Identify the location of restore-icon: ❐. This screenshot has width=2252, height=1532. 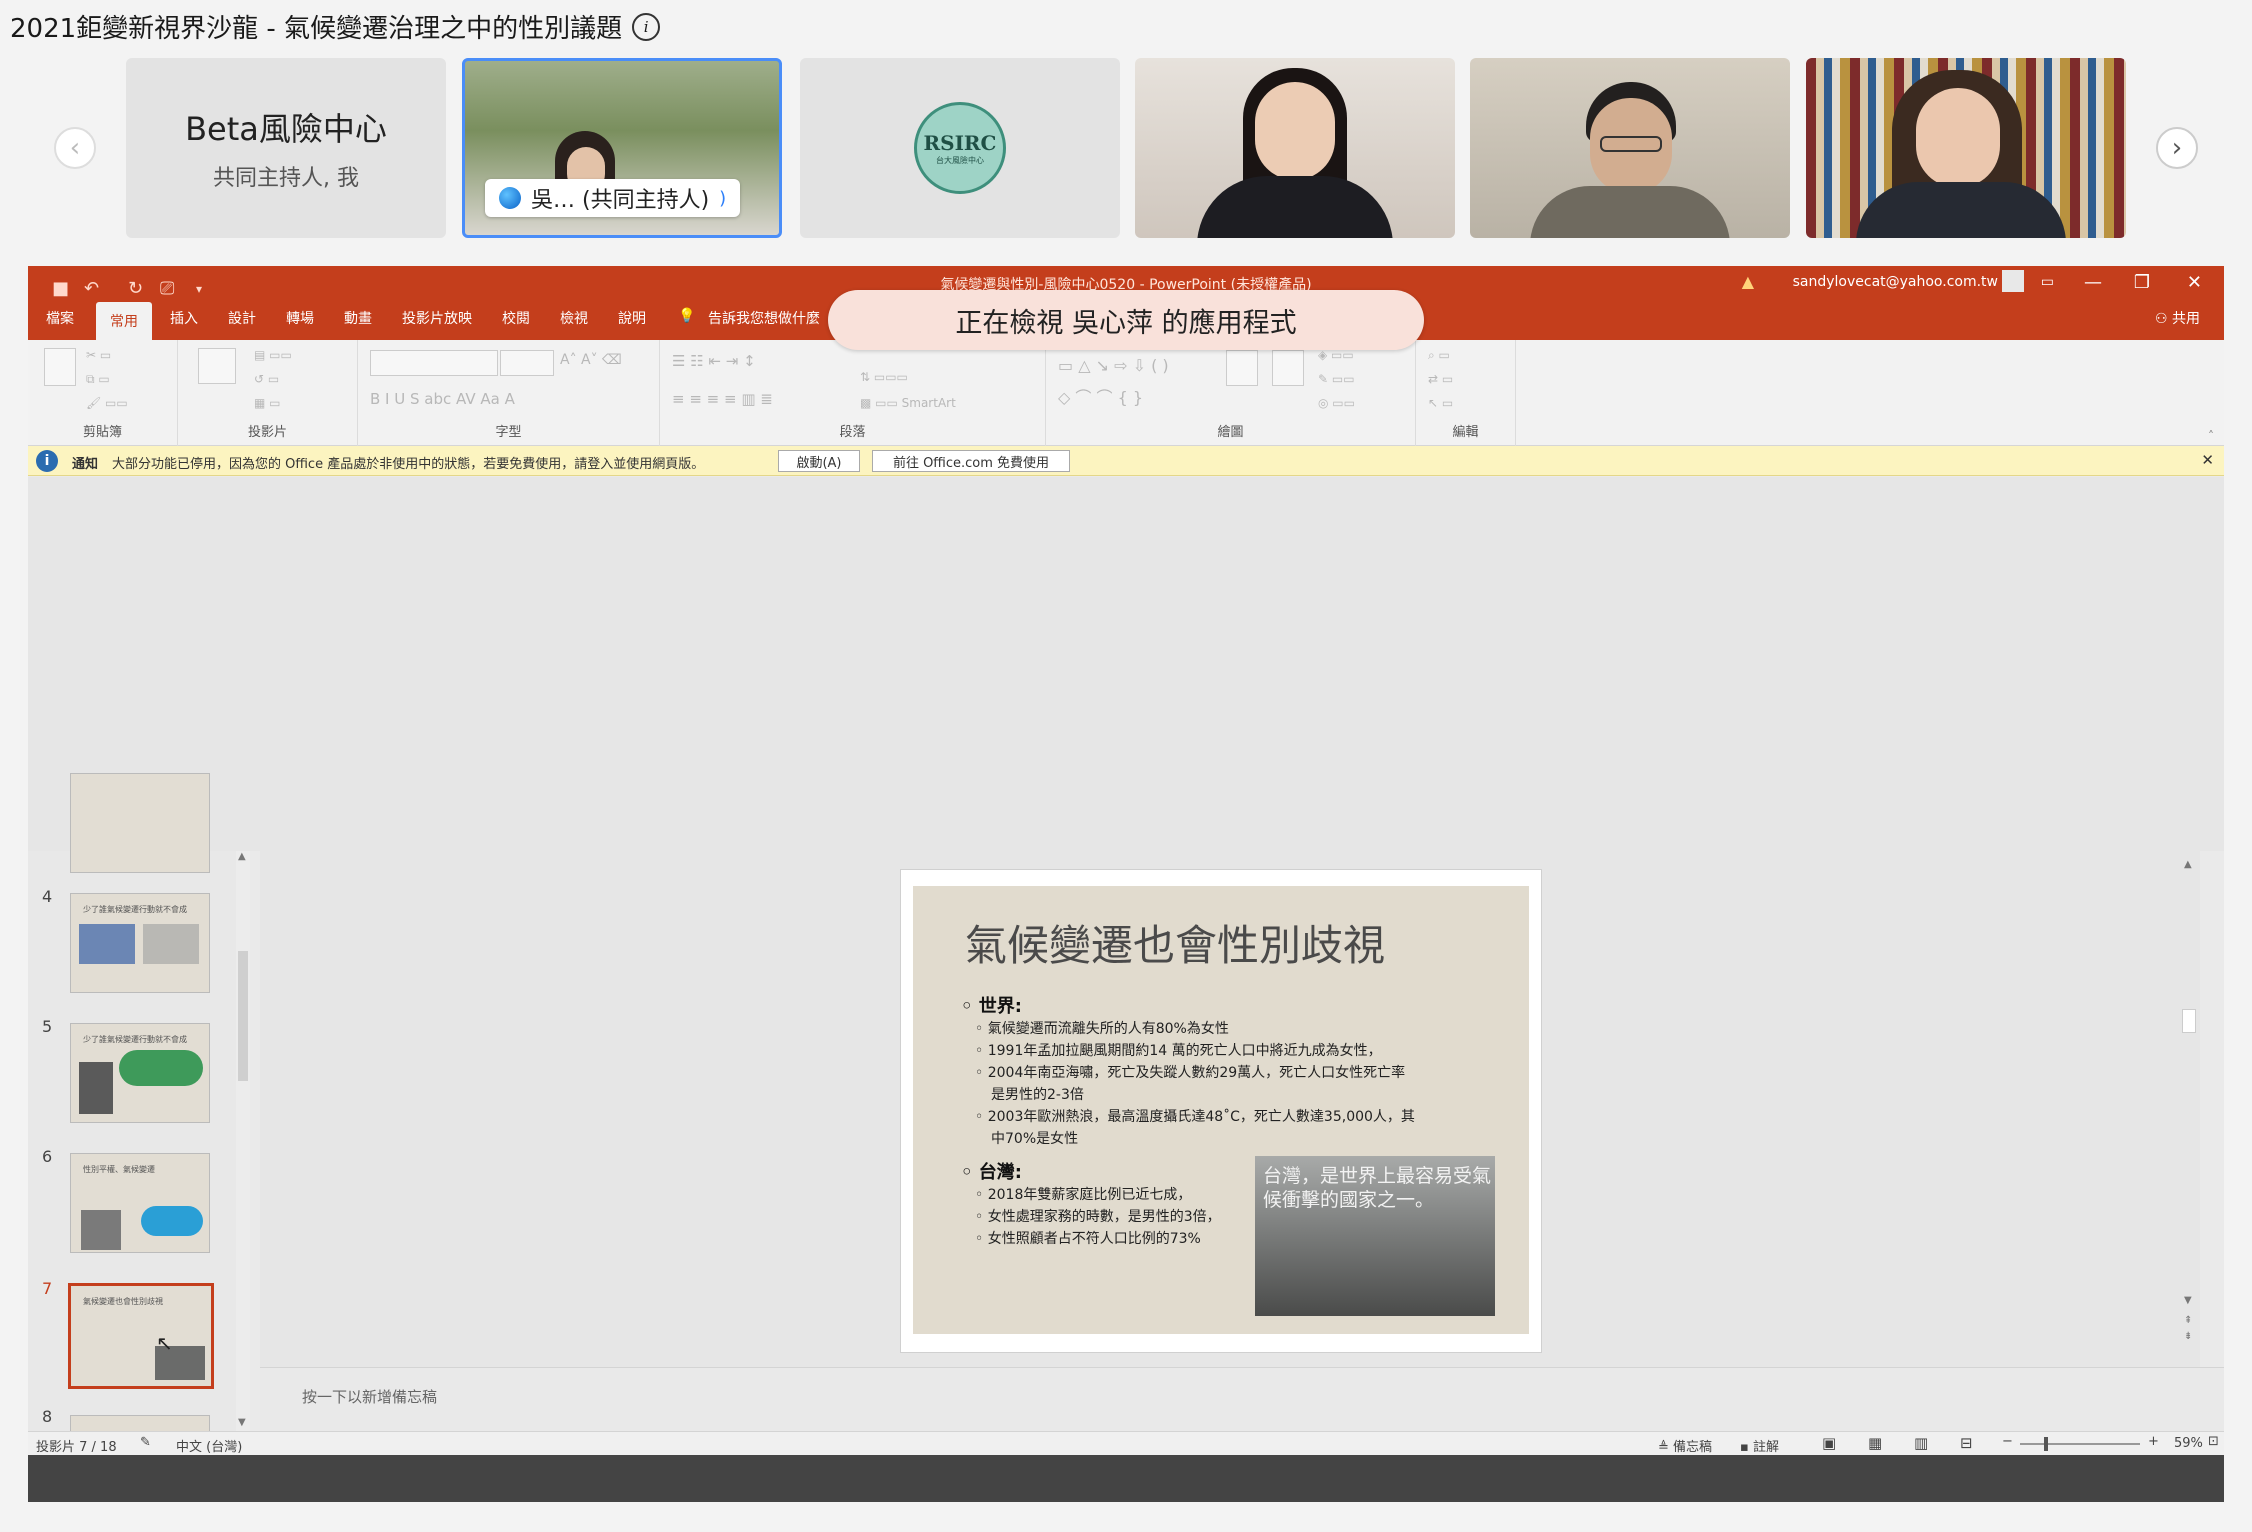
(2142, 282).